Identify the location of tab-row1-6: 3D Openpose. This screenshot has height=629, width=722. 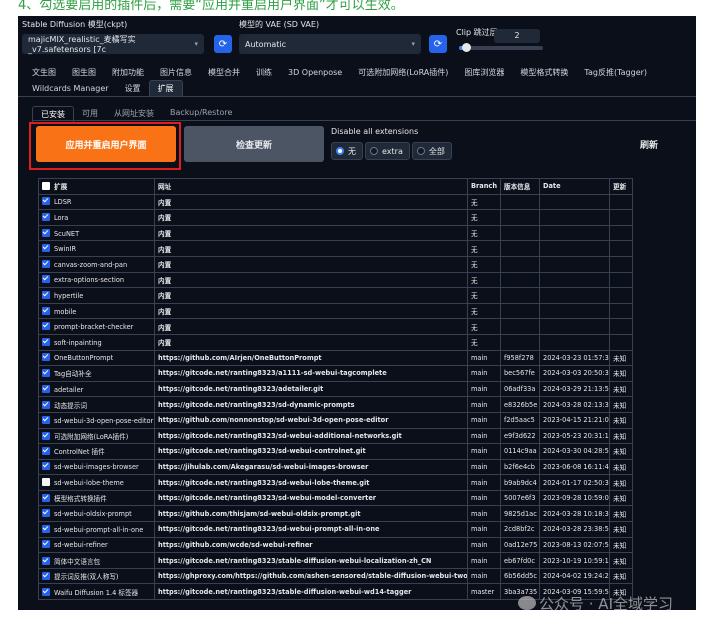
(315, 72).